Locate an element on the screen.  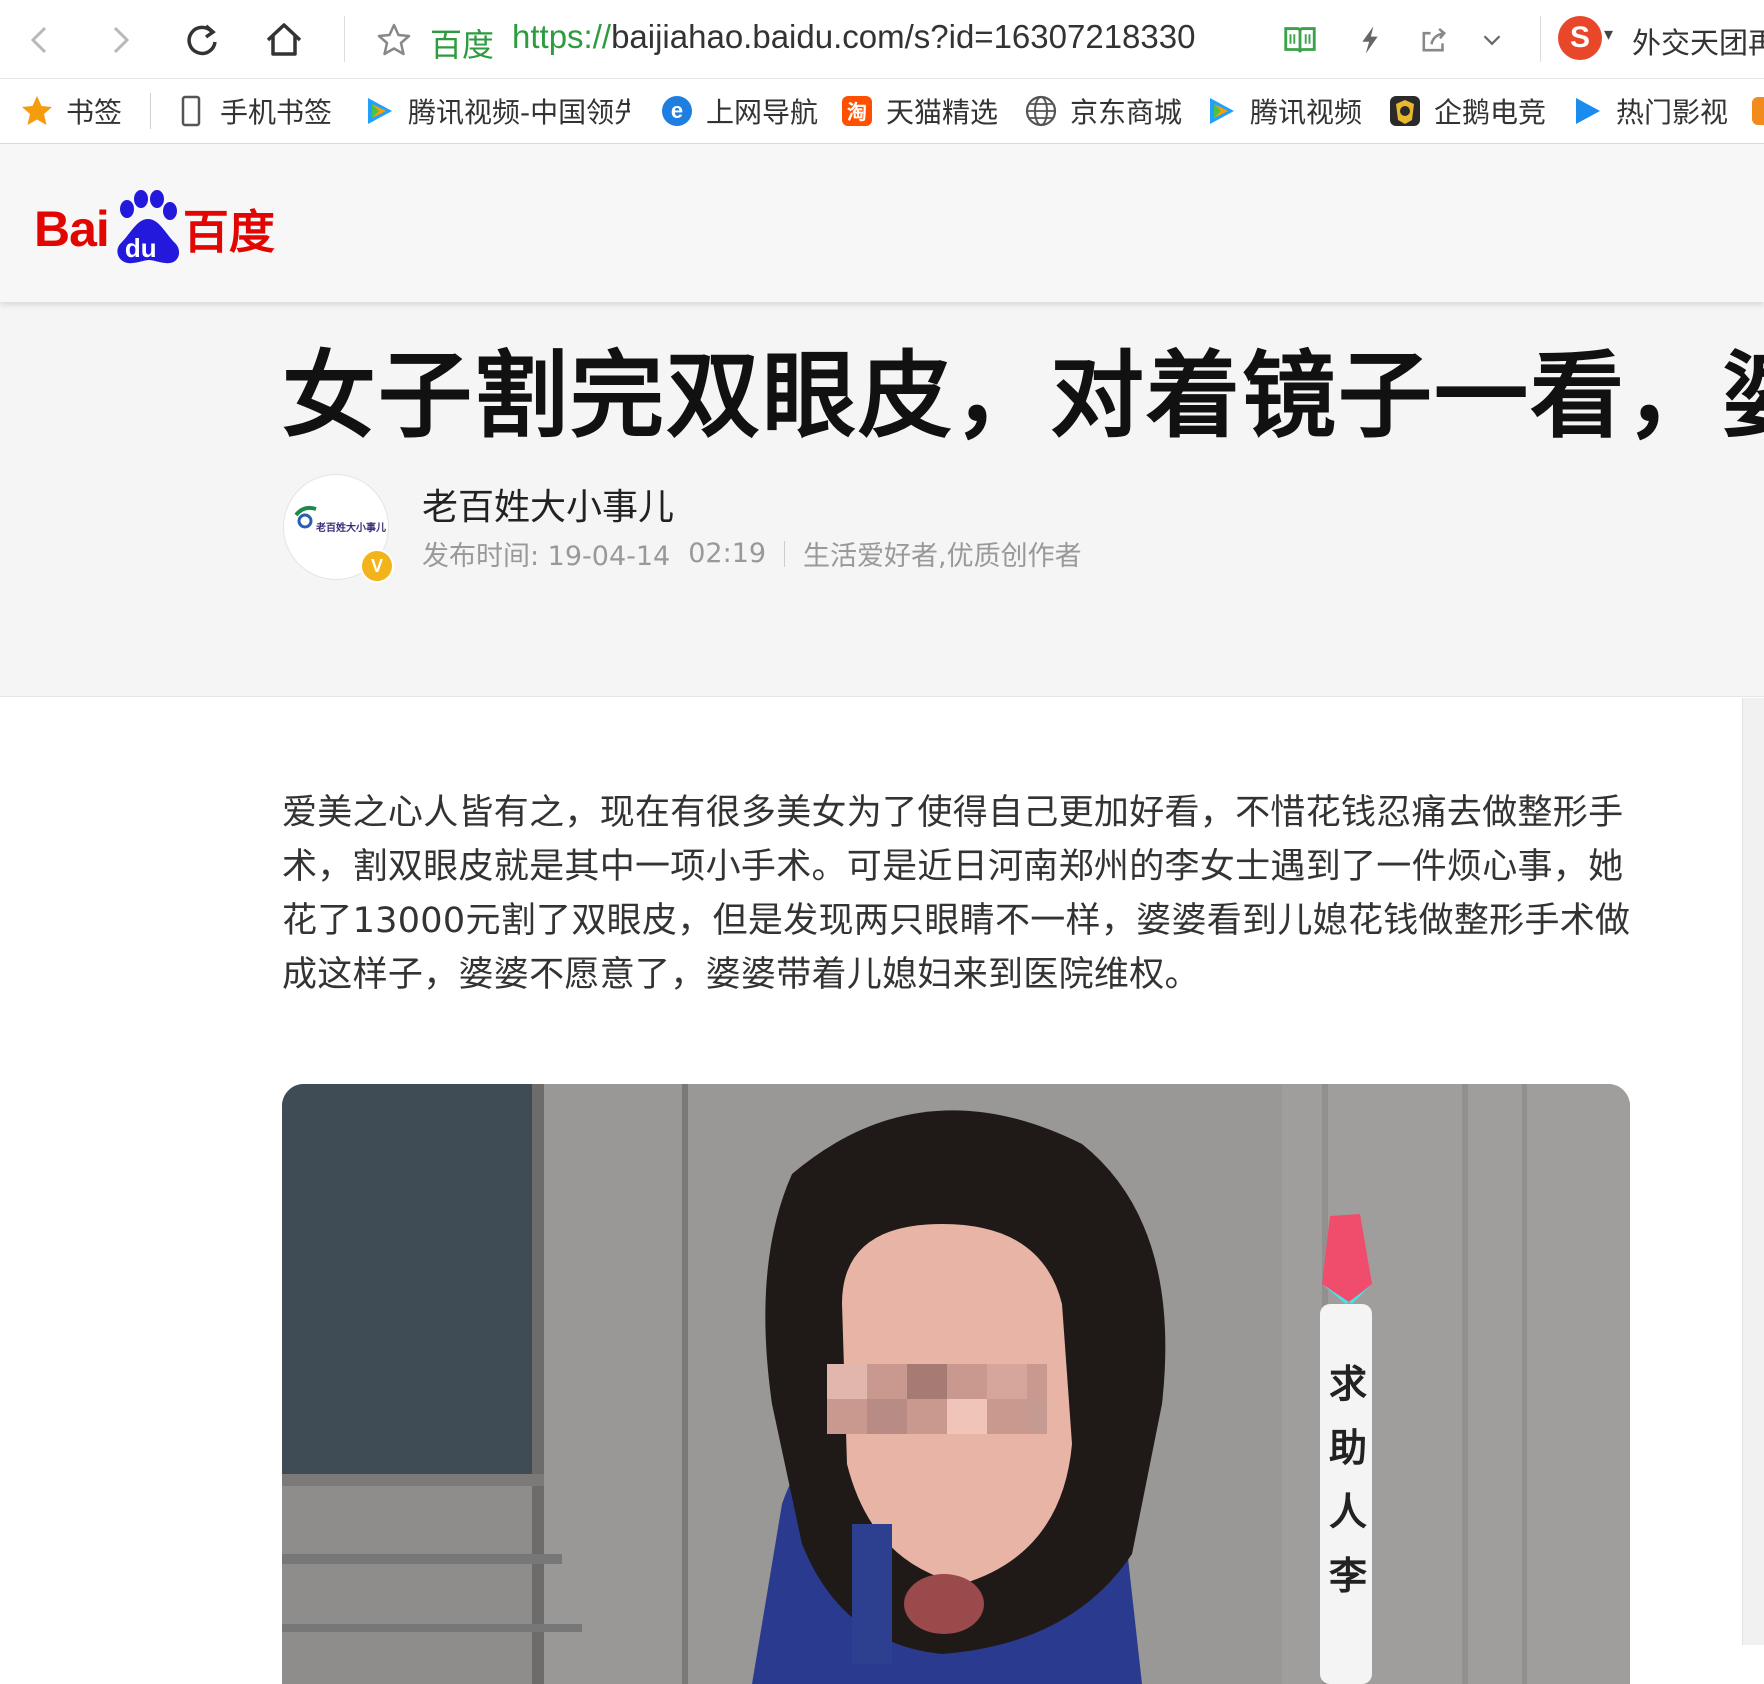
bookmark-item-bookmarks: 书签 is located at coordinates (71, 111).